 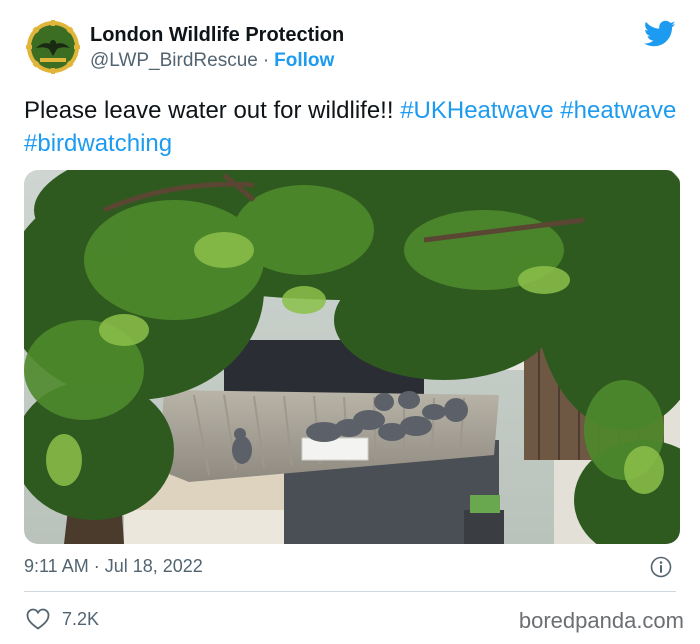 I want to click on tweet-timestamp: 9:11 AM · Jul 18, 2022, so click(x=113, y=566).